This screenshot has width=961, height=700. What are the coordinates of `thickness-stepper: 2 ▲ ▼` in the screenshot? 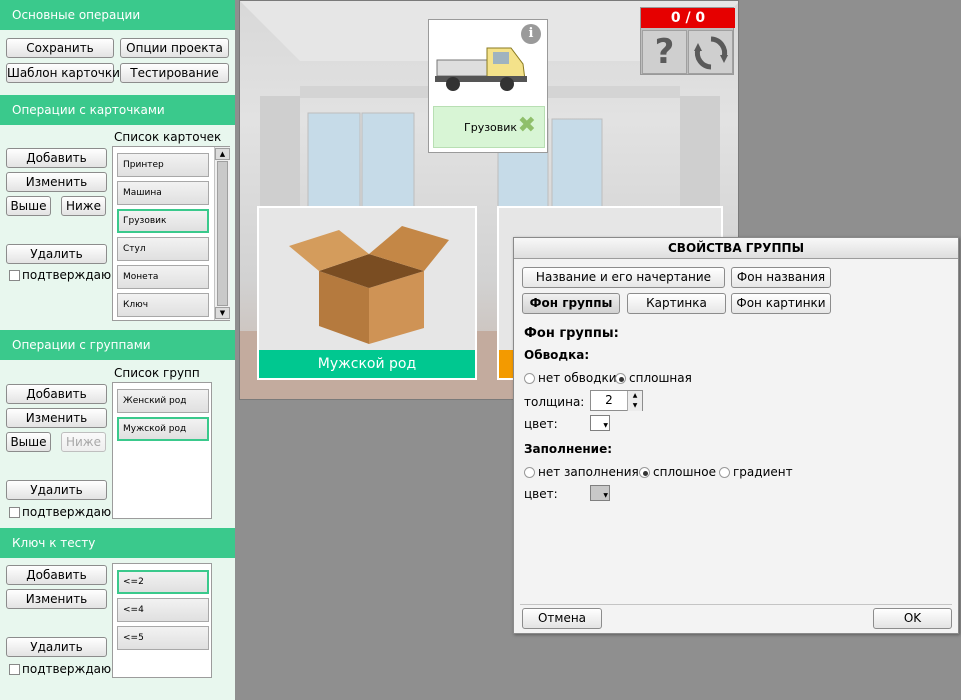 It's located at (616, 400).